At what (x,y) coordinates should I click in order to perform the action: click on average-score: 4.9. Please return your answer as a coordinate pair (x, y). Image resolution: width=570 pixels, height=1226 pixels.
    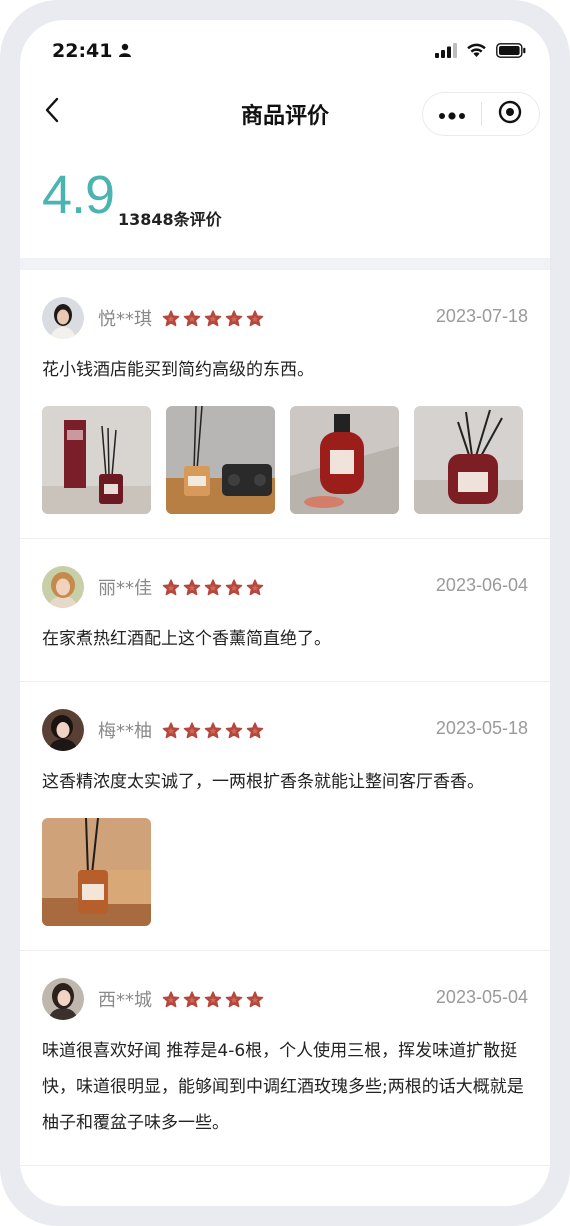
    Looking at the image, I should click on (78, 195).